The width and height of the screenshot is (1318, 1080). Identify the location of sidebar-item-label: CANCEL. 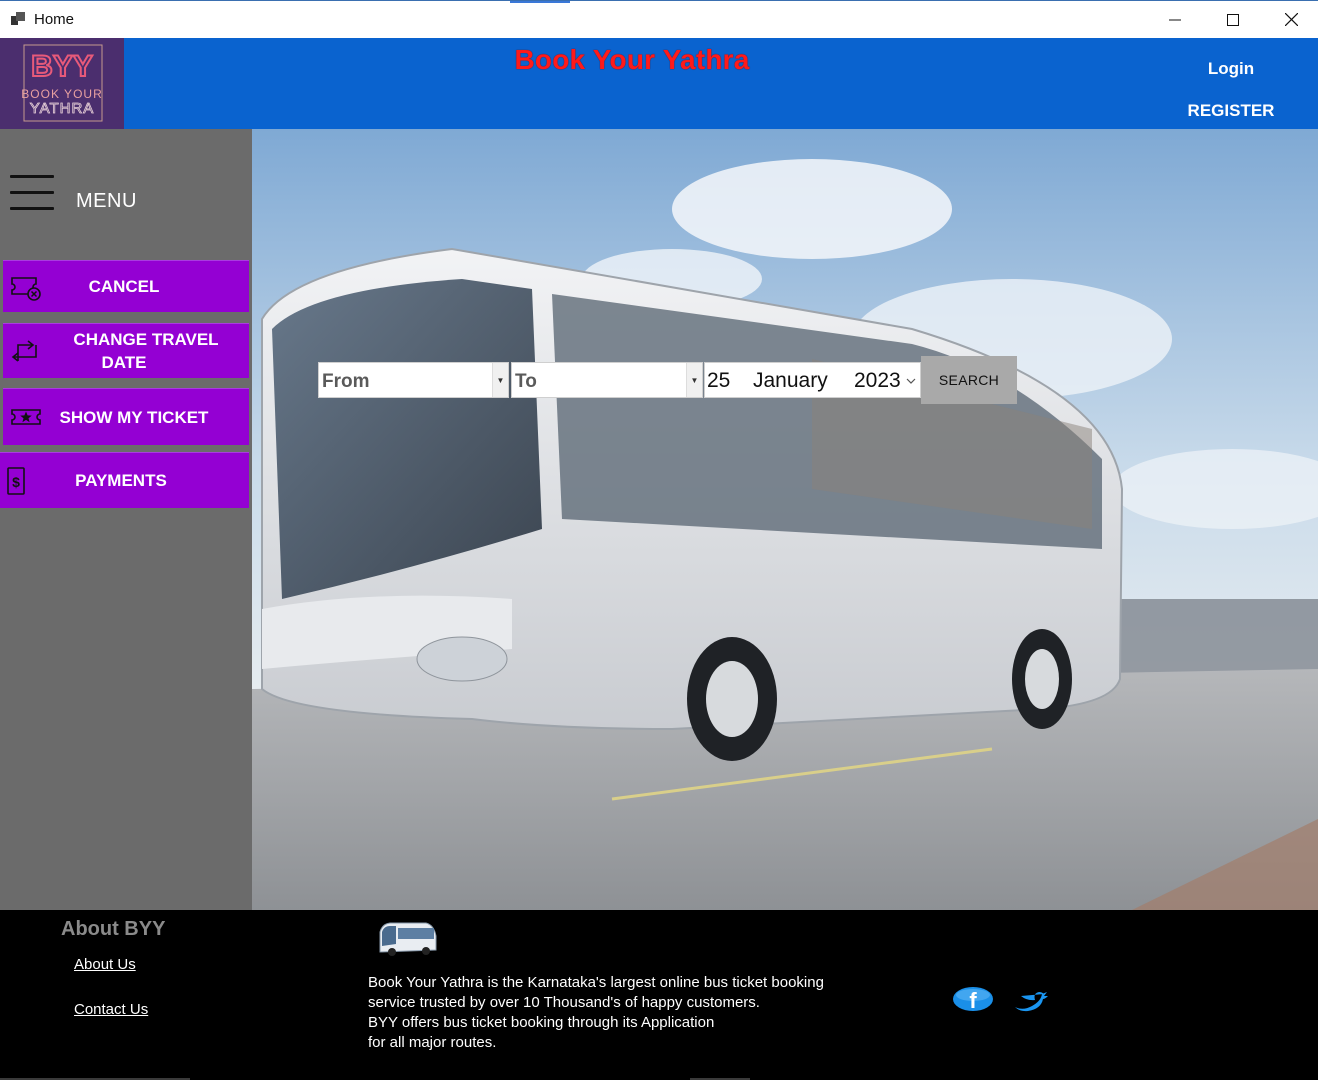
(124, 286).